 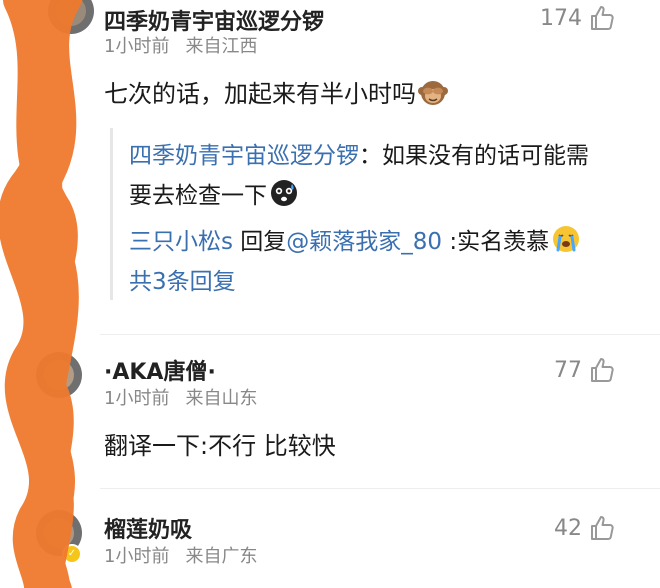 I want to click on reply-item-continuation: 要去检查一下, so click(x=214, y=193).